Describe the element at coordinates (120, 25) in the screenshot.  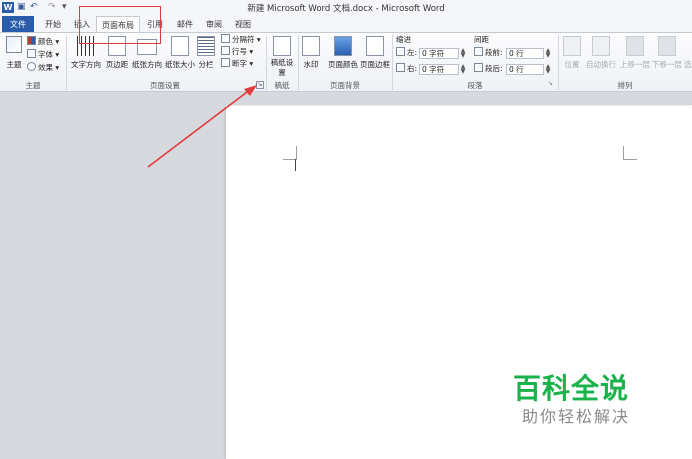
I see `highlight-box` at that location.